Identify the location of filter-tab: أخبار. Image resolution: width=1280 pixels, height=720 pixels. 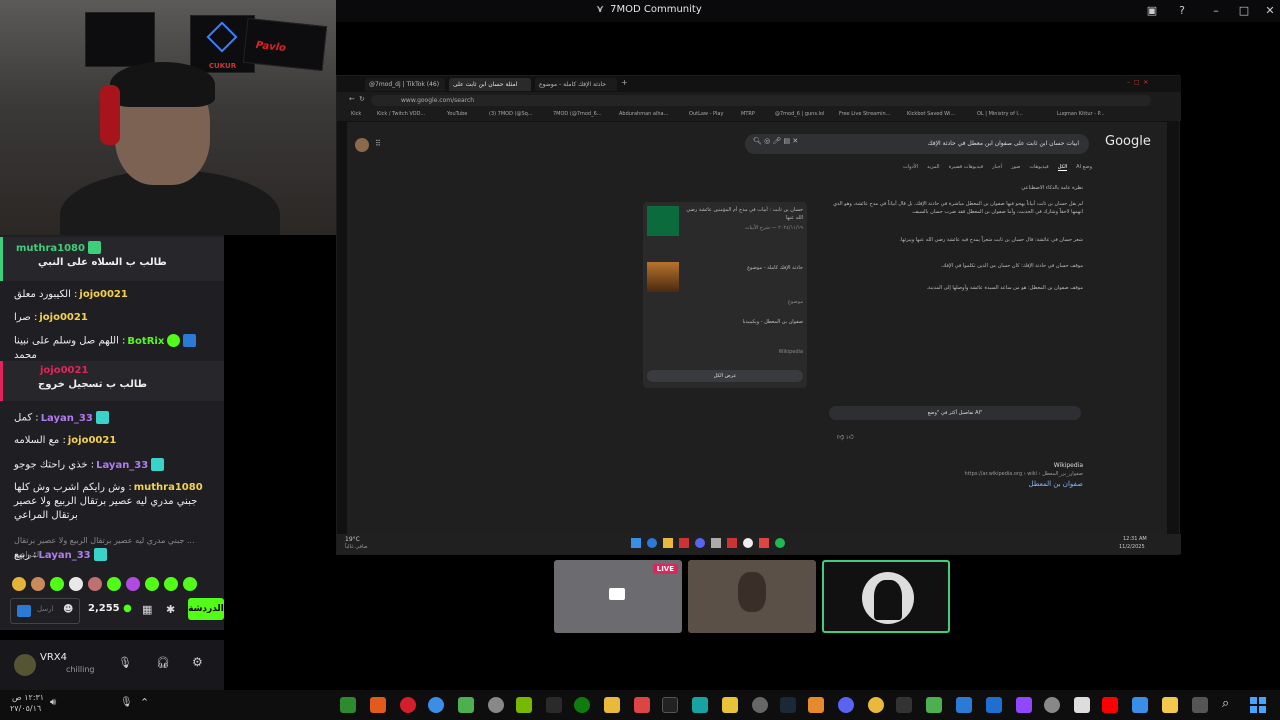
(997, 167).